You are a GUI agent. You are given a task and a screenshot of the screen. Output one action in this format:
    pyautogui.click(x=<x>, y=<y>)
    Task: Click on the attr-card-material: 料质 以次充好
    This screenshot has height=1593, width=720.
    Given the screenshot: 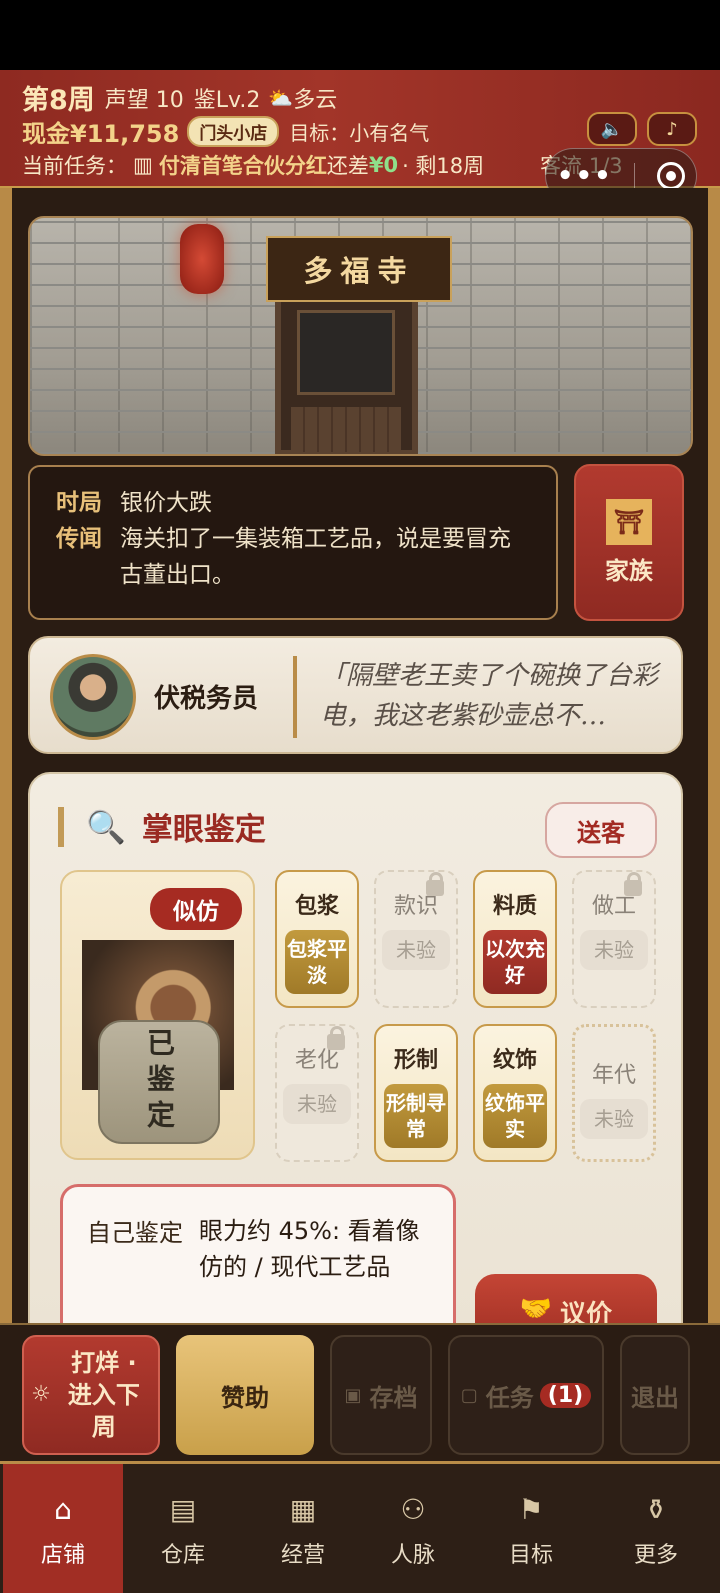 What is the action you would take?
    pyautogui.click(x=515, y=939)
    